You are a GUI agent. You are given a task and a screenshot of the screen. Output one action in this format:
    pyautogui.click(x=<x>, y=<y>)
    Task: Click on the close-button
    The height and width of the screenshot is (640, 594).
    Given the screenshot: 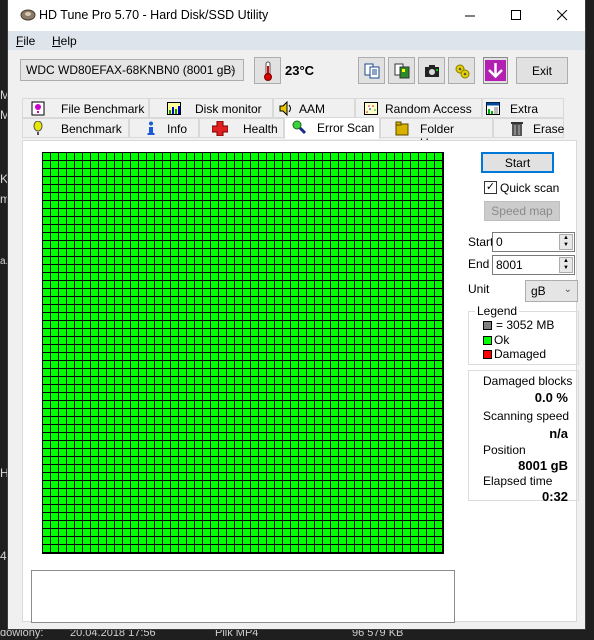 What is the action you would take?
    pyautogui.click(x=562, y=15)
    